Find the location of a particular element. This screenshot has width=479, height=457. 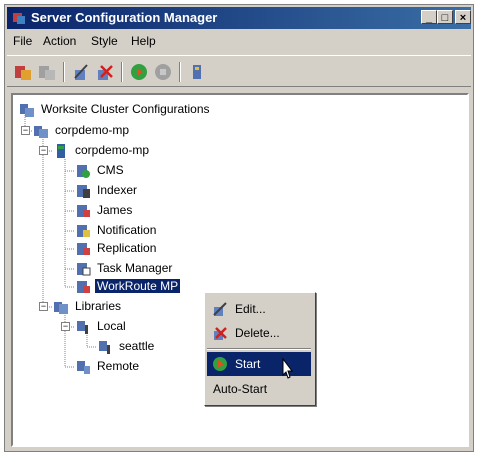

tree-root-label: Worksite Cluster Configurations is located at coordinates (125, 109).